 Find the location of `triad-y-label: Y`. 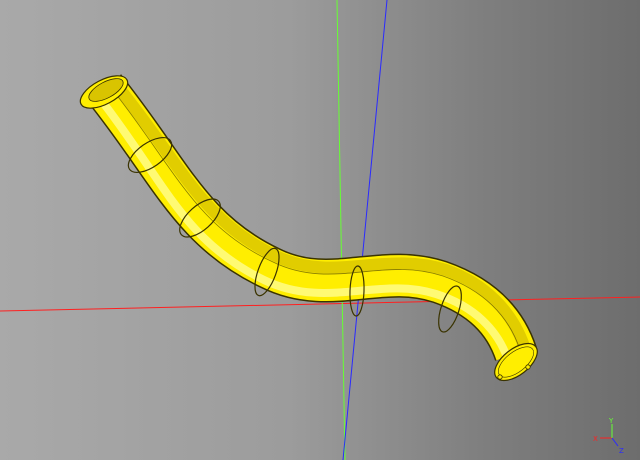

triad-y-label: Y is located at coordinates (611, 421).